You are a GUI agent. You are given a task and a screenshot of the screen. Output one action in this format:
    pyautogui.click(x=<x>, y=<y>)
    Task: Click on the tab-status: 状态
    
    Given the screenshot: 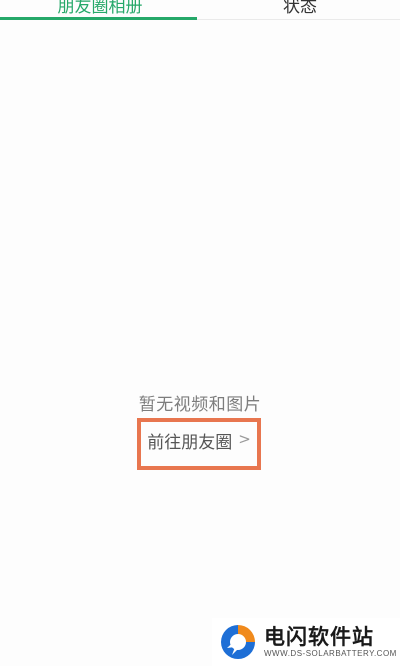 What is the action you would take?
    pyautogui.click(x=300, y=10)
    